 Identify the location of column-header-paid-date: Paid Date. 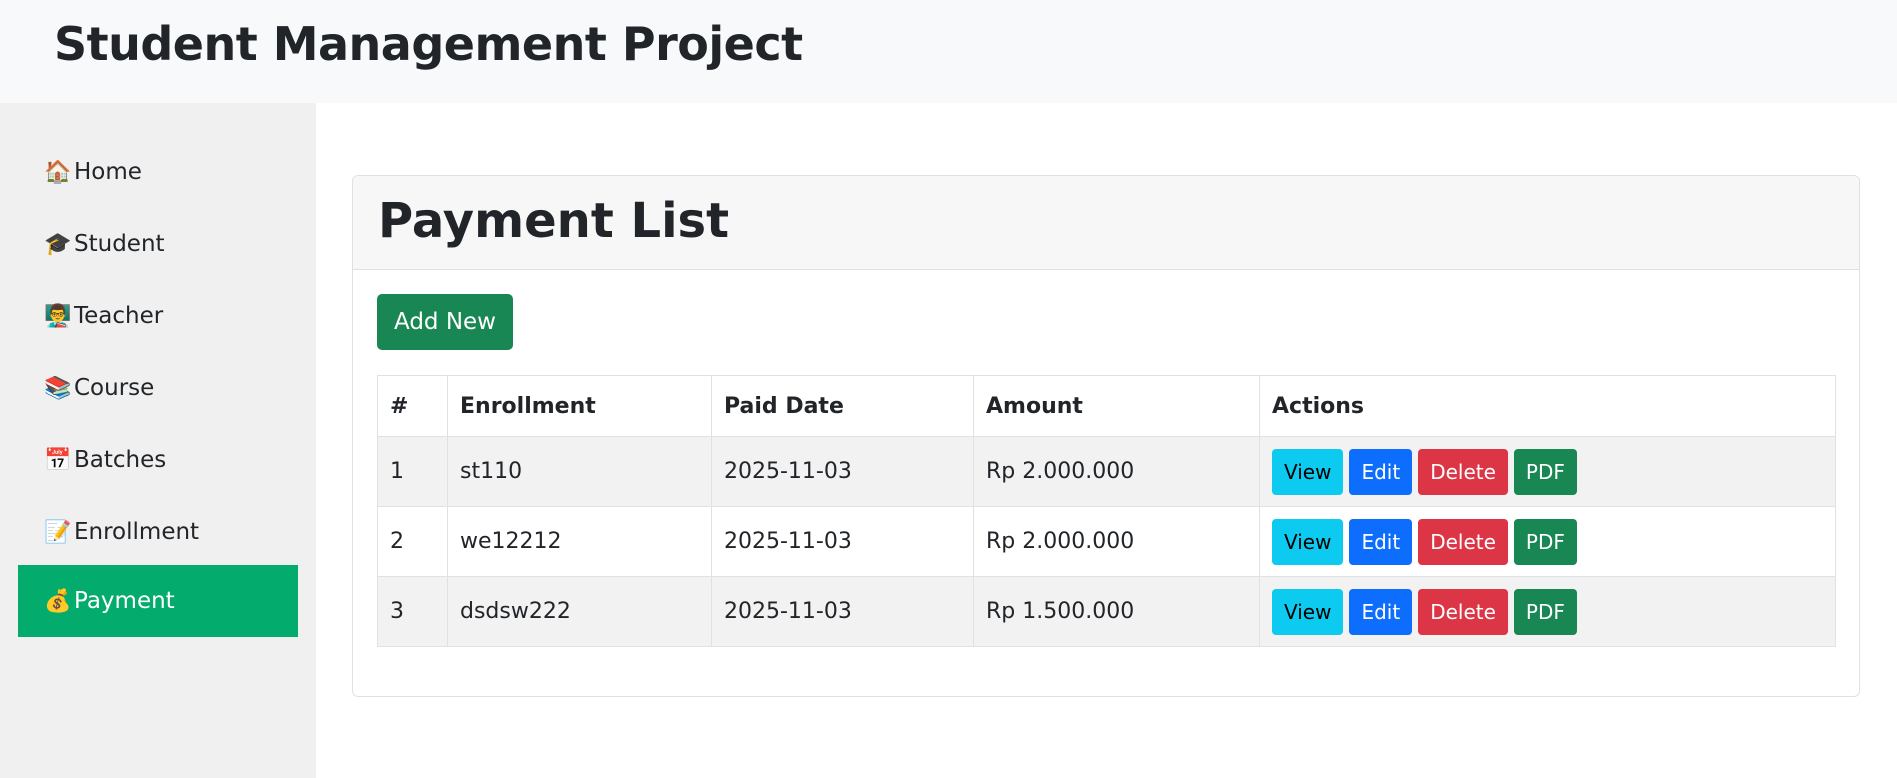
(842, 406).